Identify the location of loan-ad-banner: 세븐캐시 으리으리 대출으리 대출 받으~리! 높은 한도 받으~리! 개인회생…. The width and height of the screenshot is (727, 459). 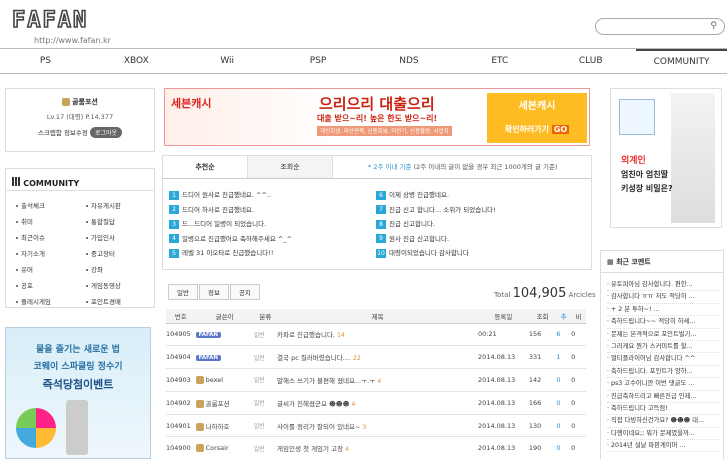
(377, 117).